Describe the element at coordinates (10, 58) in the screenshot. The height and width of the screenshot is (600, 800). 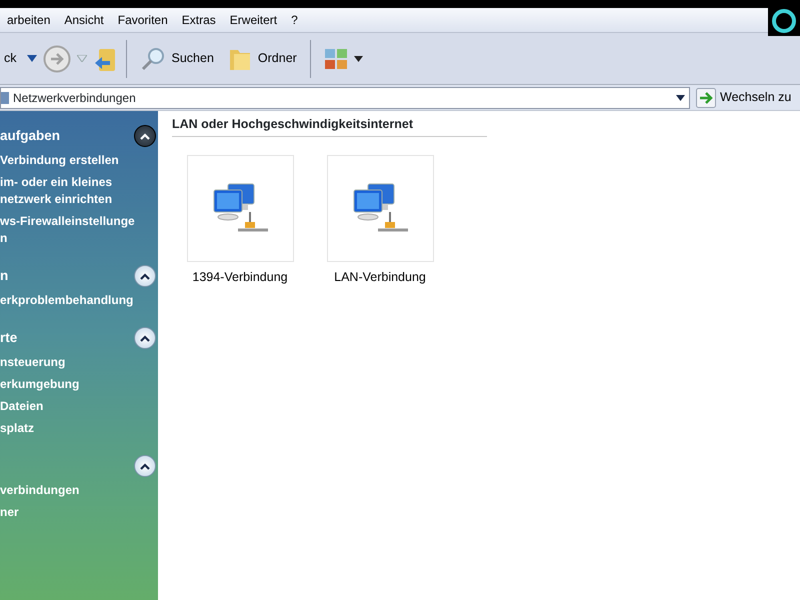
I see `back-button: ck` at that location.